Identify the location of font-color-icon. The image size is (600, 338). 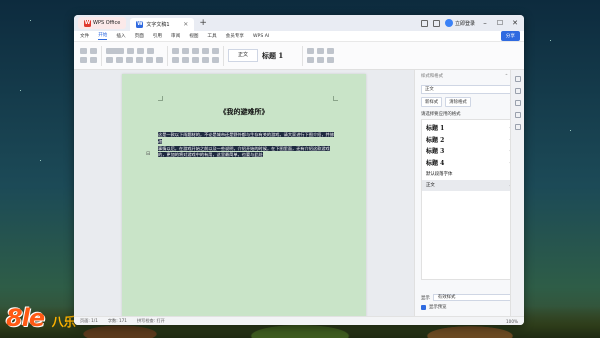
(149, 60).